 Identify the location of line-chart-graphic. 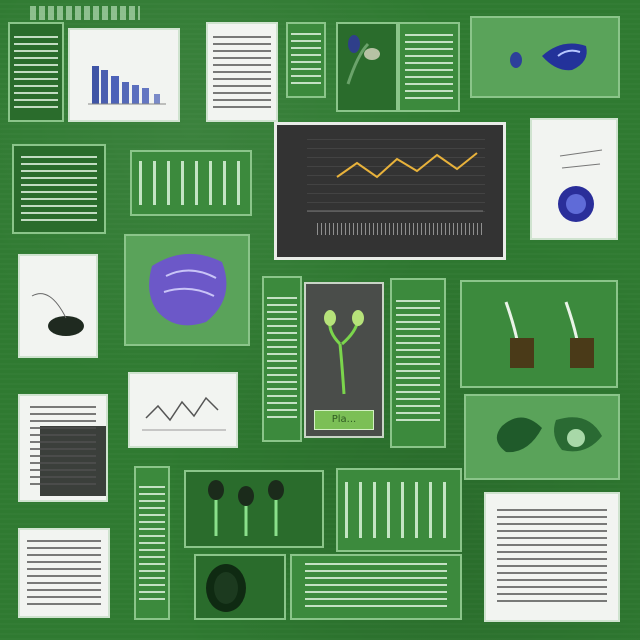
(395, 182).